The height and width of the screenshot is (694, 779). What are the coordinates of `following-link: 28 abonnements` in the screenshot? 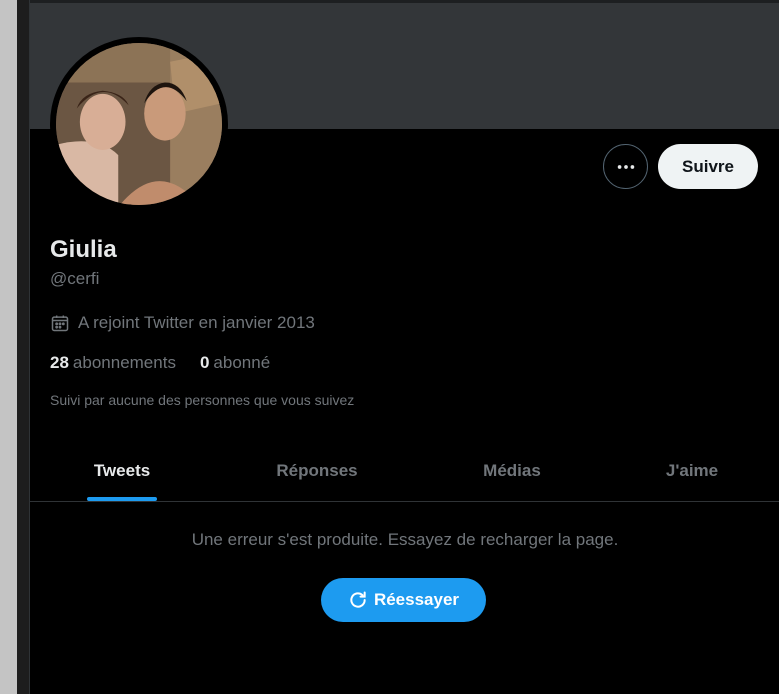 It's located at (113, 363).